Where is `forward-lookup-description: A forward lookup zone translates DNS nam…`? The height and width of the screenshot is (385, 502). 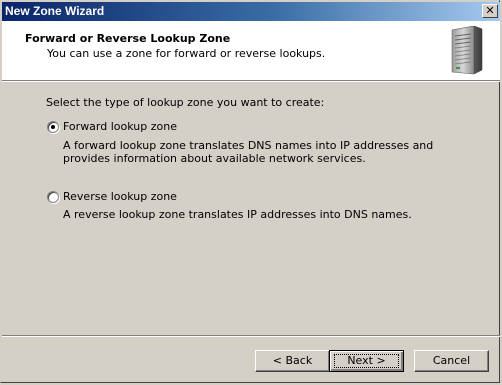
forward-lookup-description: A forward lookup zone translates DNS nam… is located at coordinates (248, 152).